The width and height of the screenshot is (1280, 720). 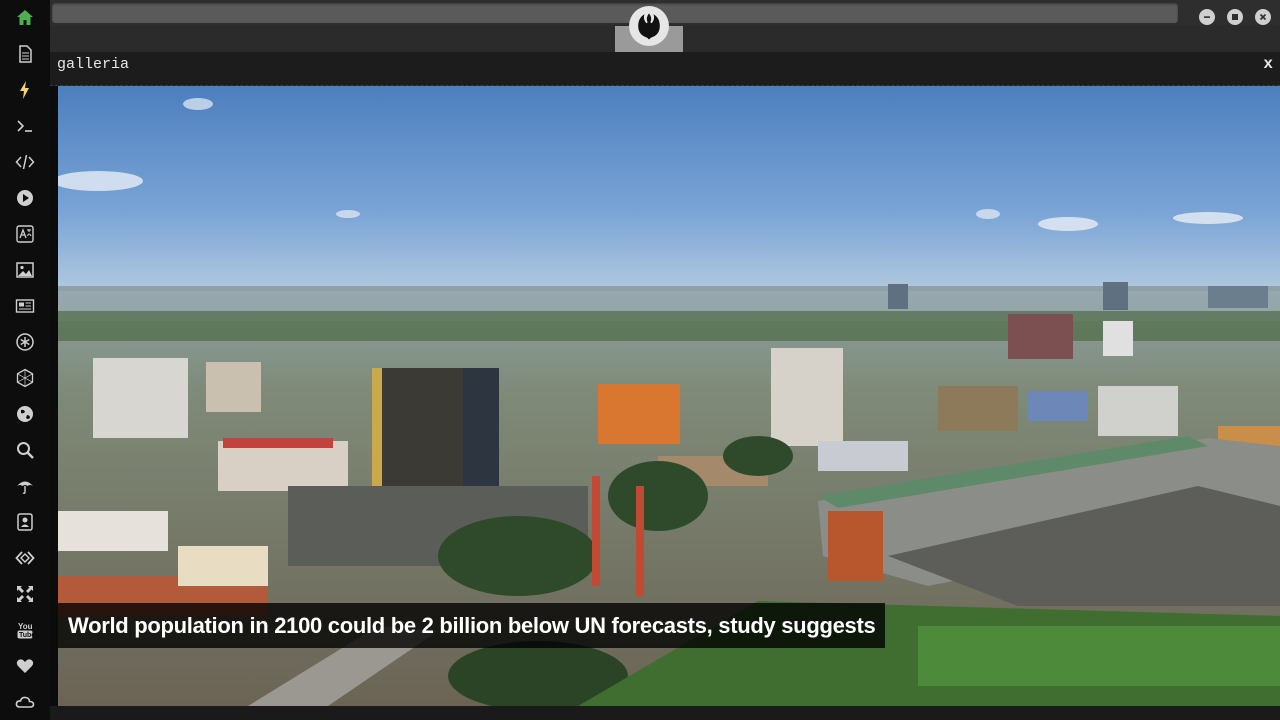 I want to click on hexagon-icon, so click(x=25, y=378).